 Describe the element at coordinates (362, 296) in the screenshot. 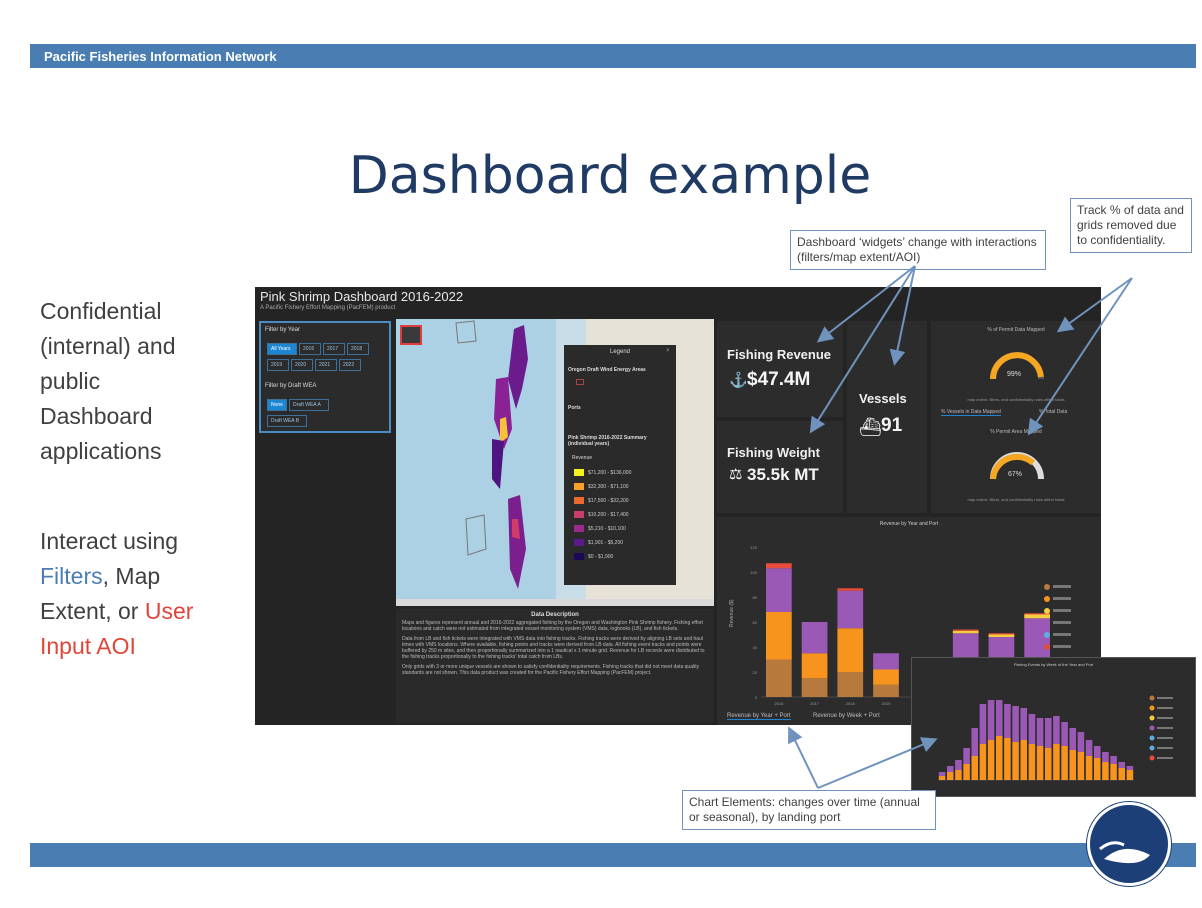

I see `dashboard-title: Pink Shrimp Dashboard 2016-2022` at that location.